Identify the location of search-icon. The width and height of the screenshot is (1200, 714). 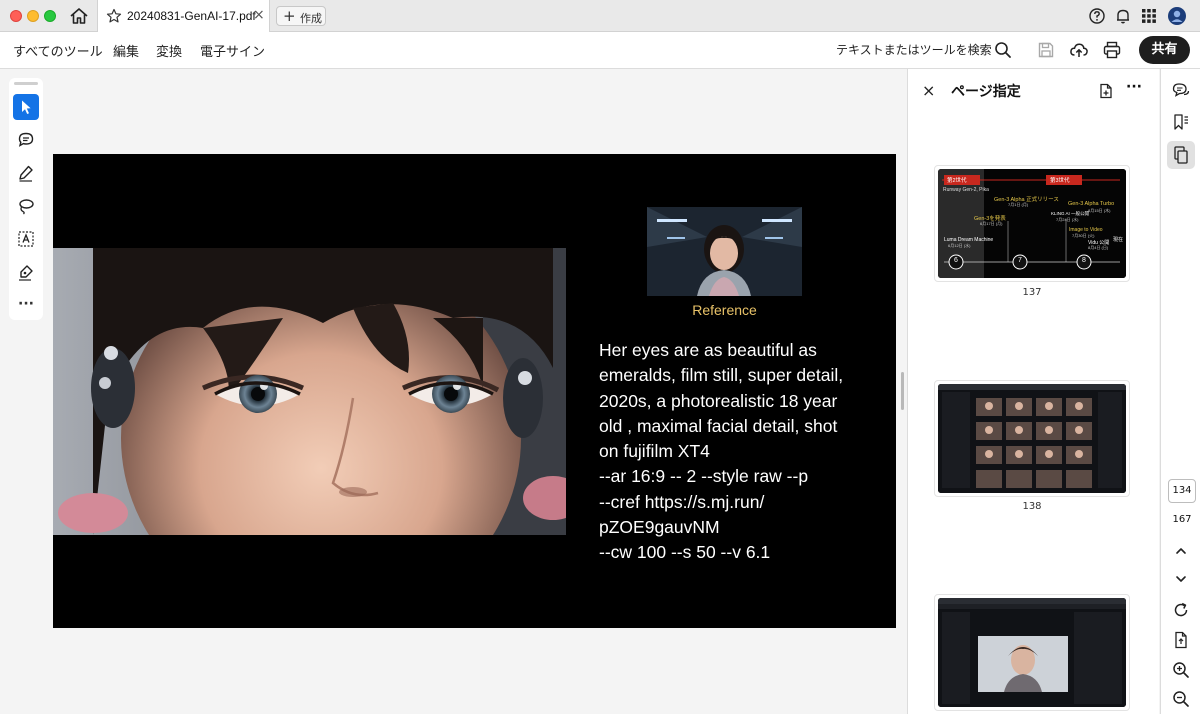
(1003, 50).